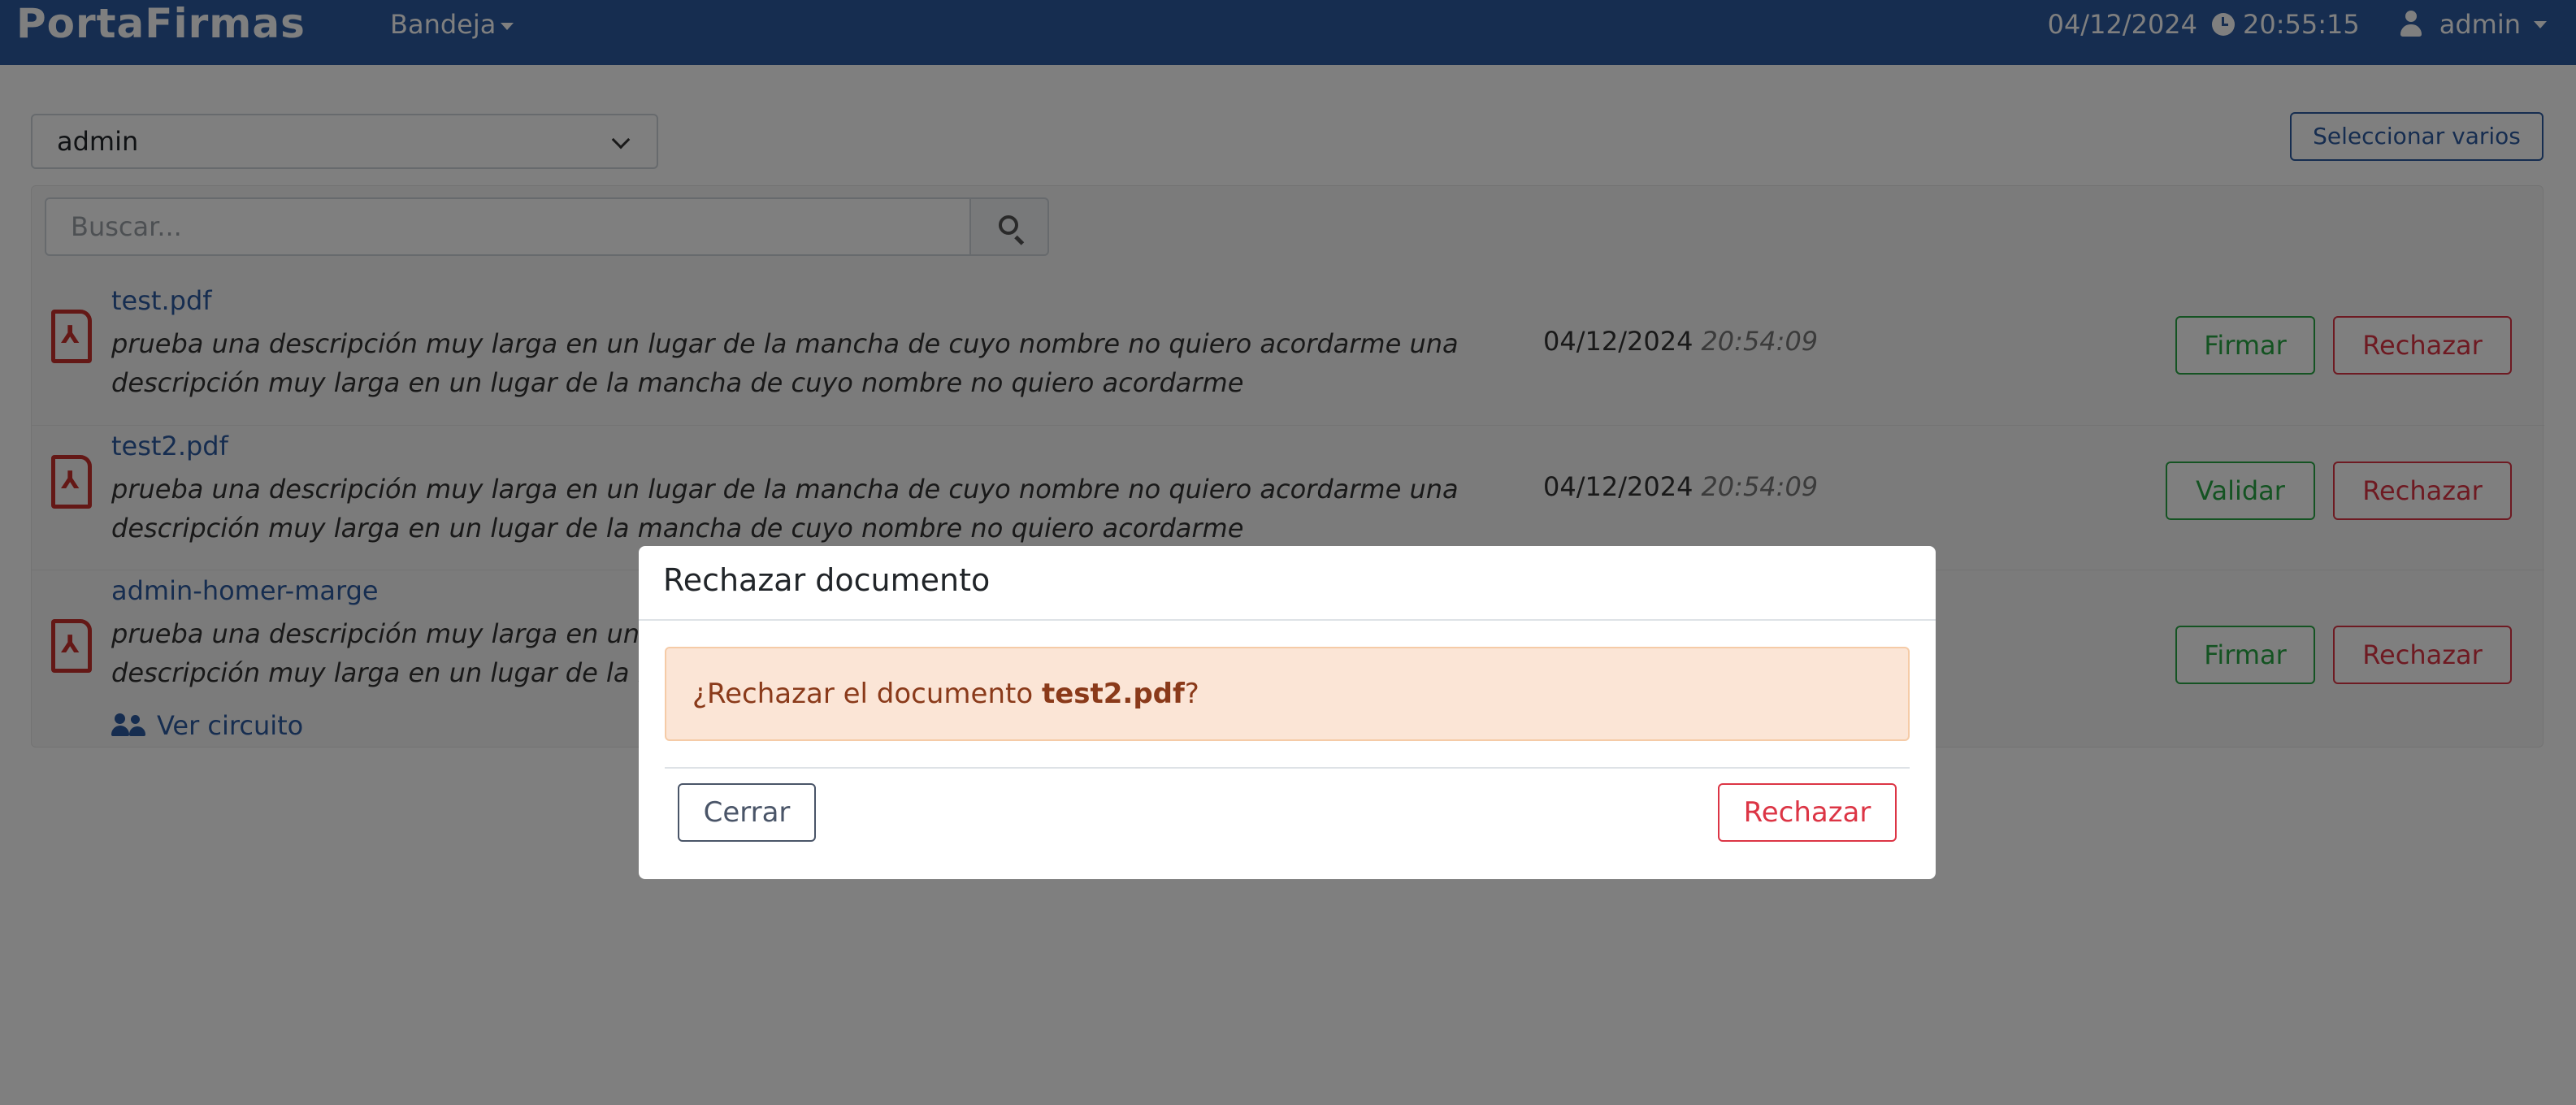  Describe the element at coordinates (1287, 620) in the screenshot. I see `modal-divider` at that location.